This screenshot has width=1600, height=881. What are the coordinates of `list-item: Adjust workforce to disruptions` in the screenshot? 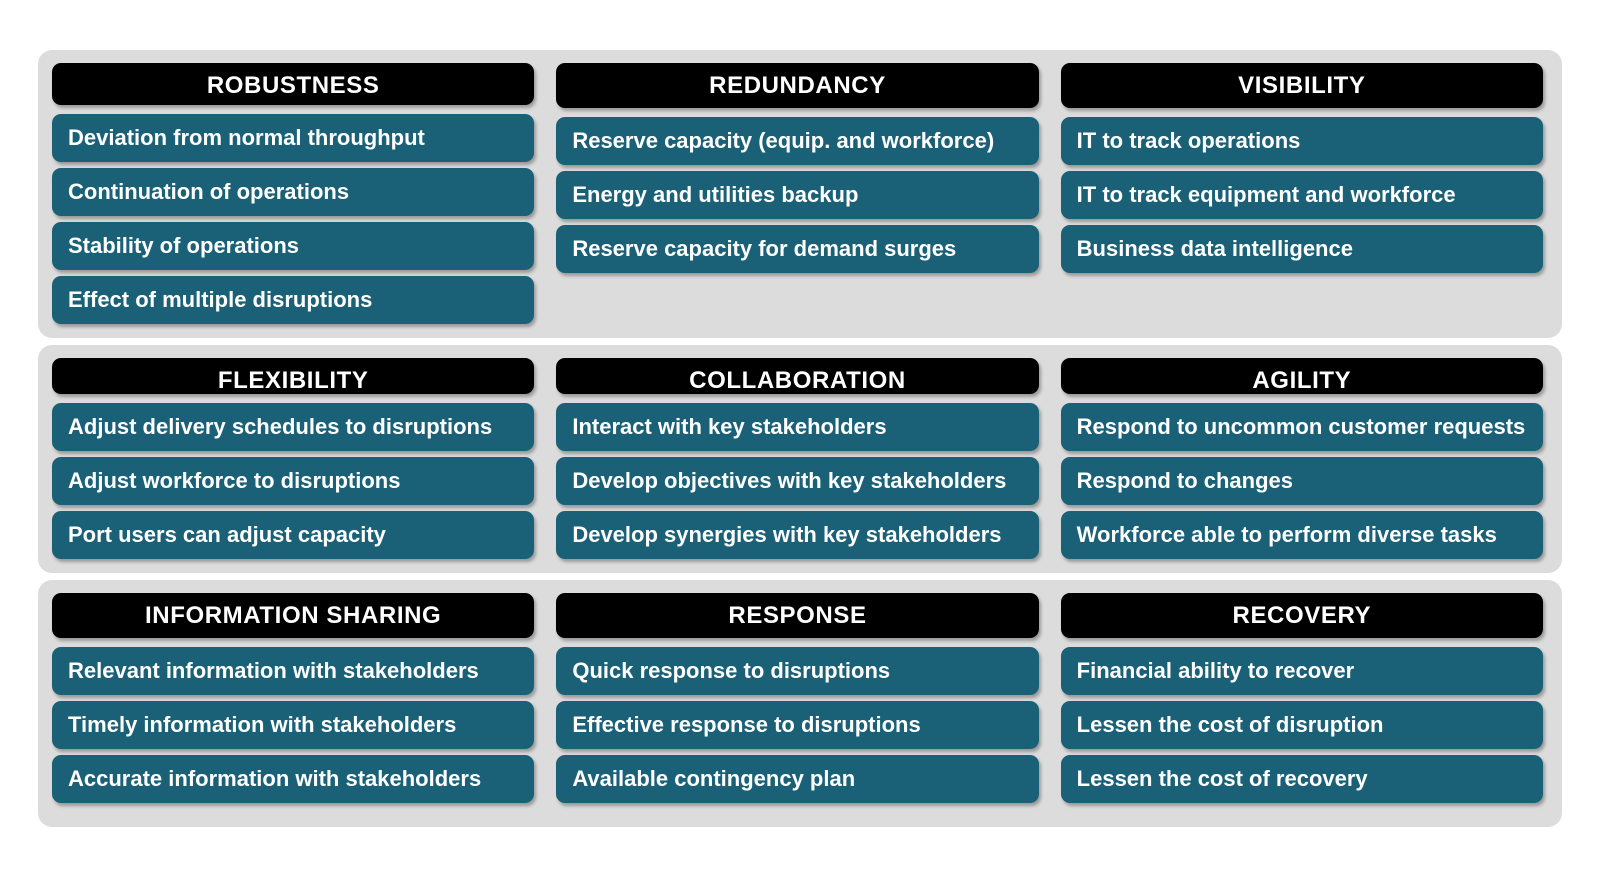 It's located at (293, 481).